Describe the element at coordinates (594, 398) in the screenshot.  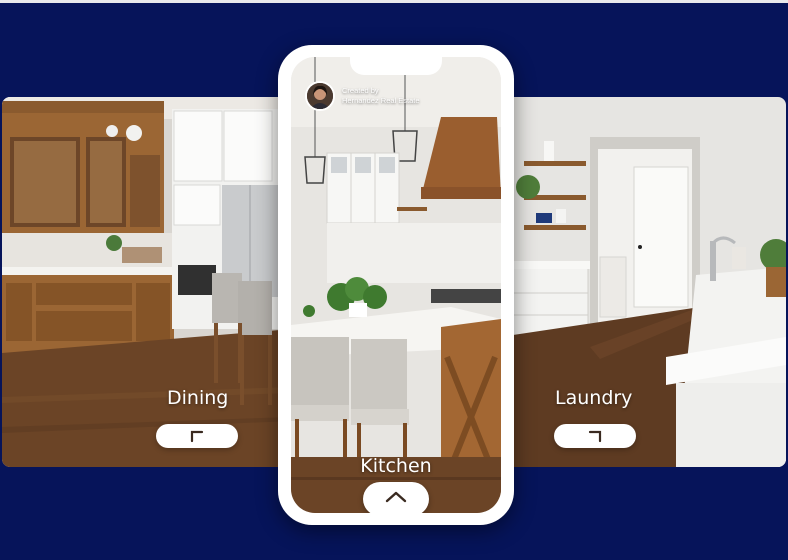
I see `room-label-laundry: Laundry` at that location.